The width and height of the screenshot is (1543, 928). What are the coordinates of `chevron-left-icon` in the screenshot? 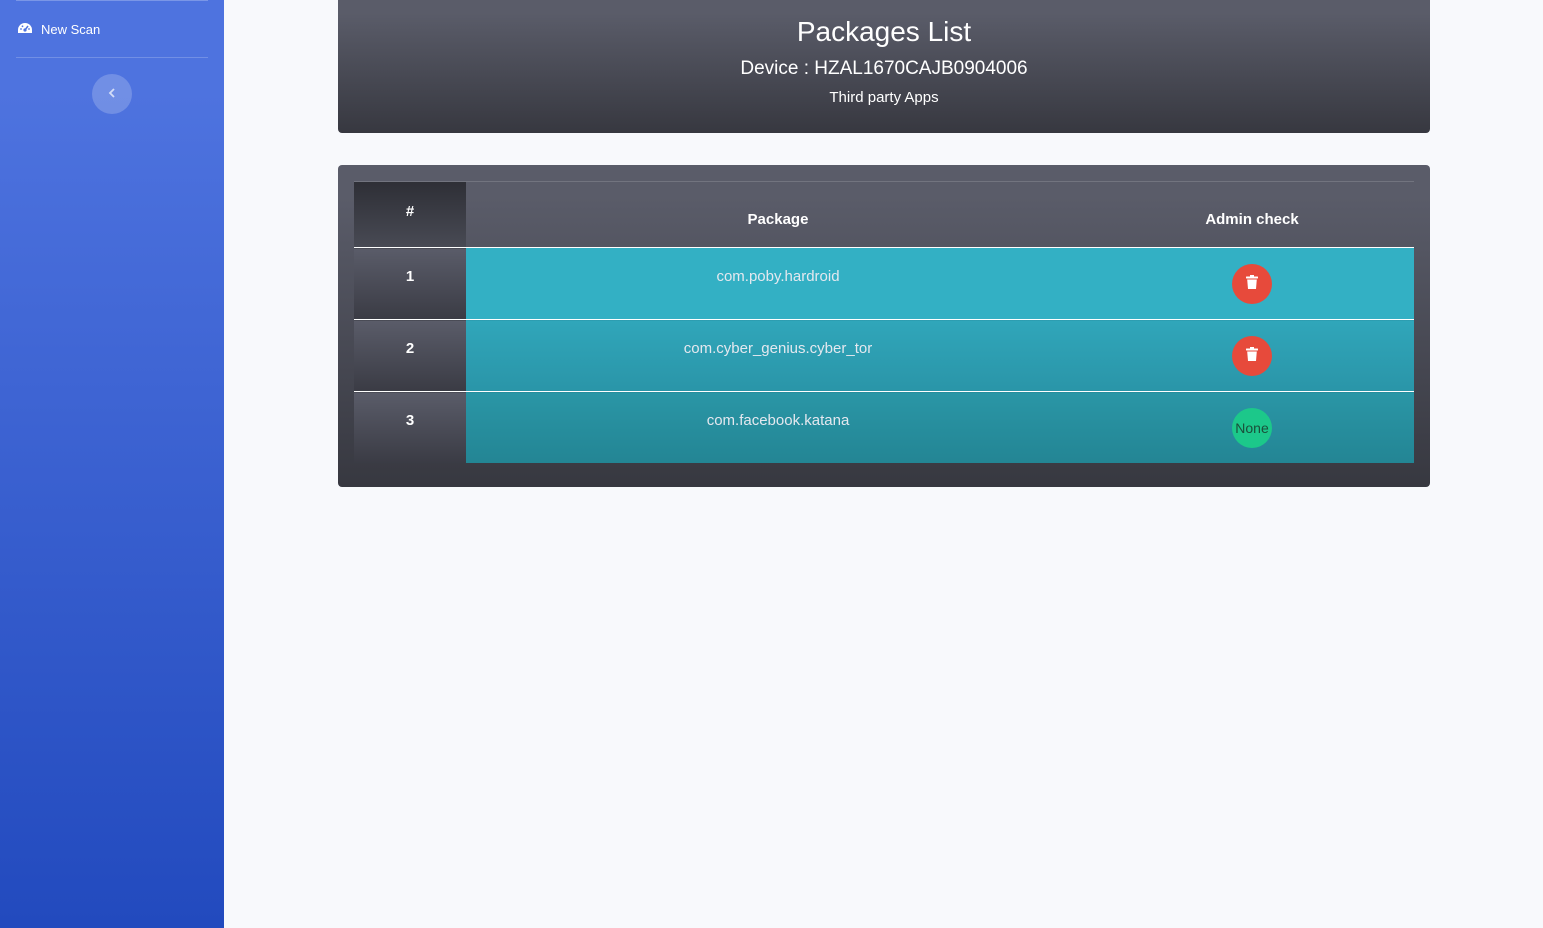 It's located at (112, 94).